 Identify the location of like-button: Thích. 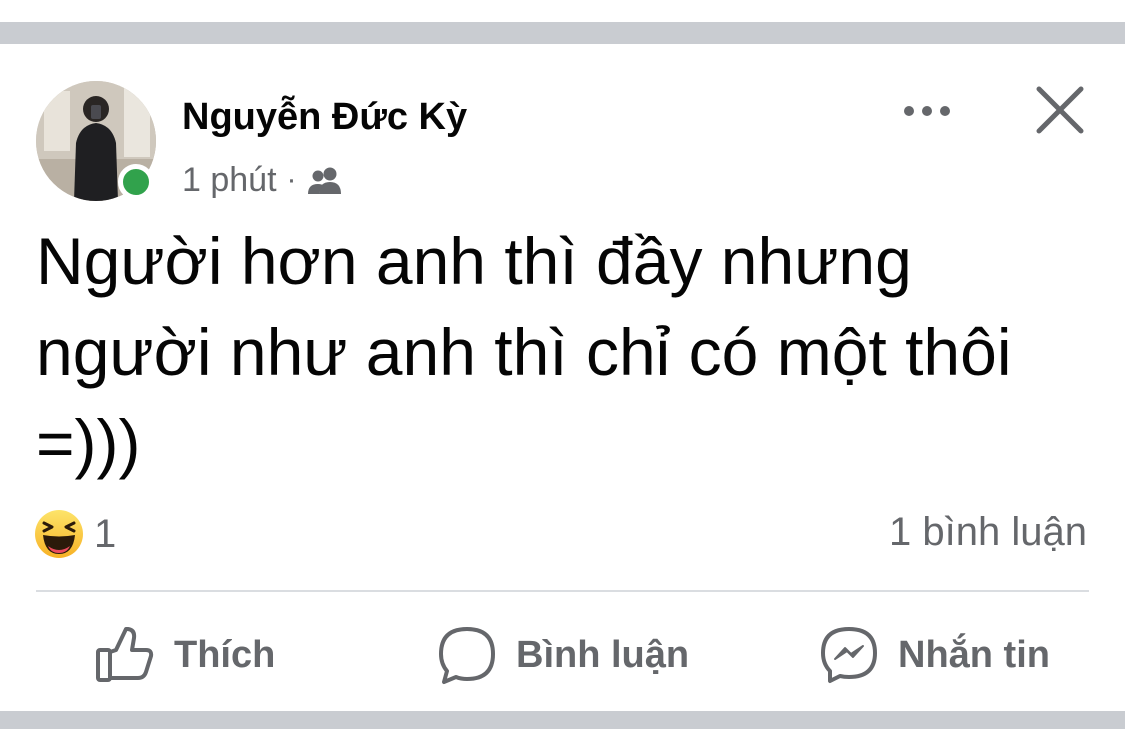
(184, 655).